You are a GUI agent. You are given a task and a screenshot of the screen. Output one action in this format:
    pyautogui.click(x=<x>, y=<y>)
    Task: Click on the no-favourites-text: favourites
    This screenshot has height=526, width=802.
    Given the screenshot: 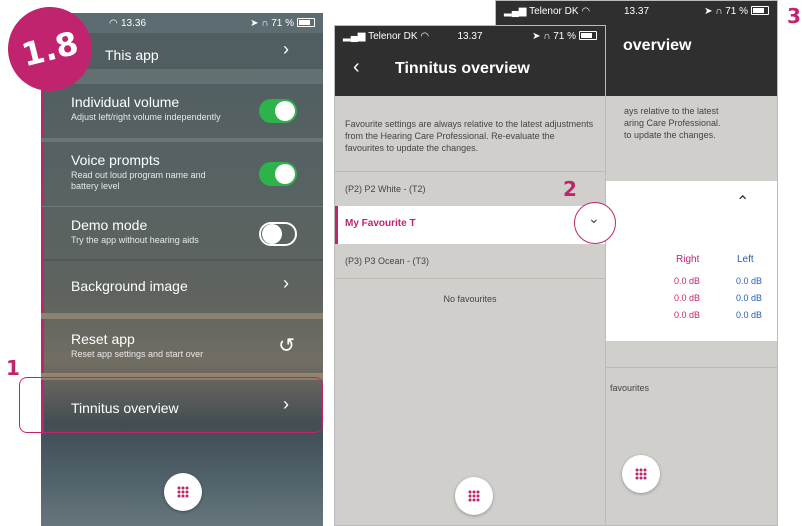 What is the action you would take?
    pyautogui.click(x=630, y=388)
    